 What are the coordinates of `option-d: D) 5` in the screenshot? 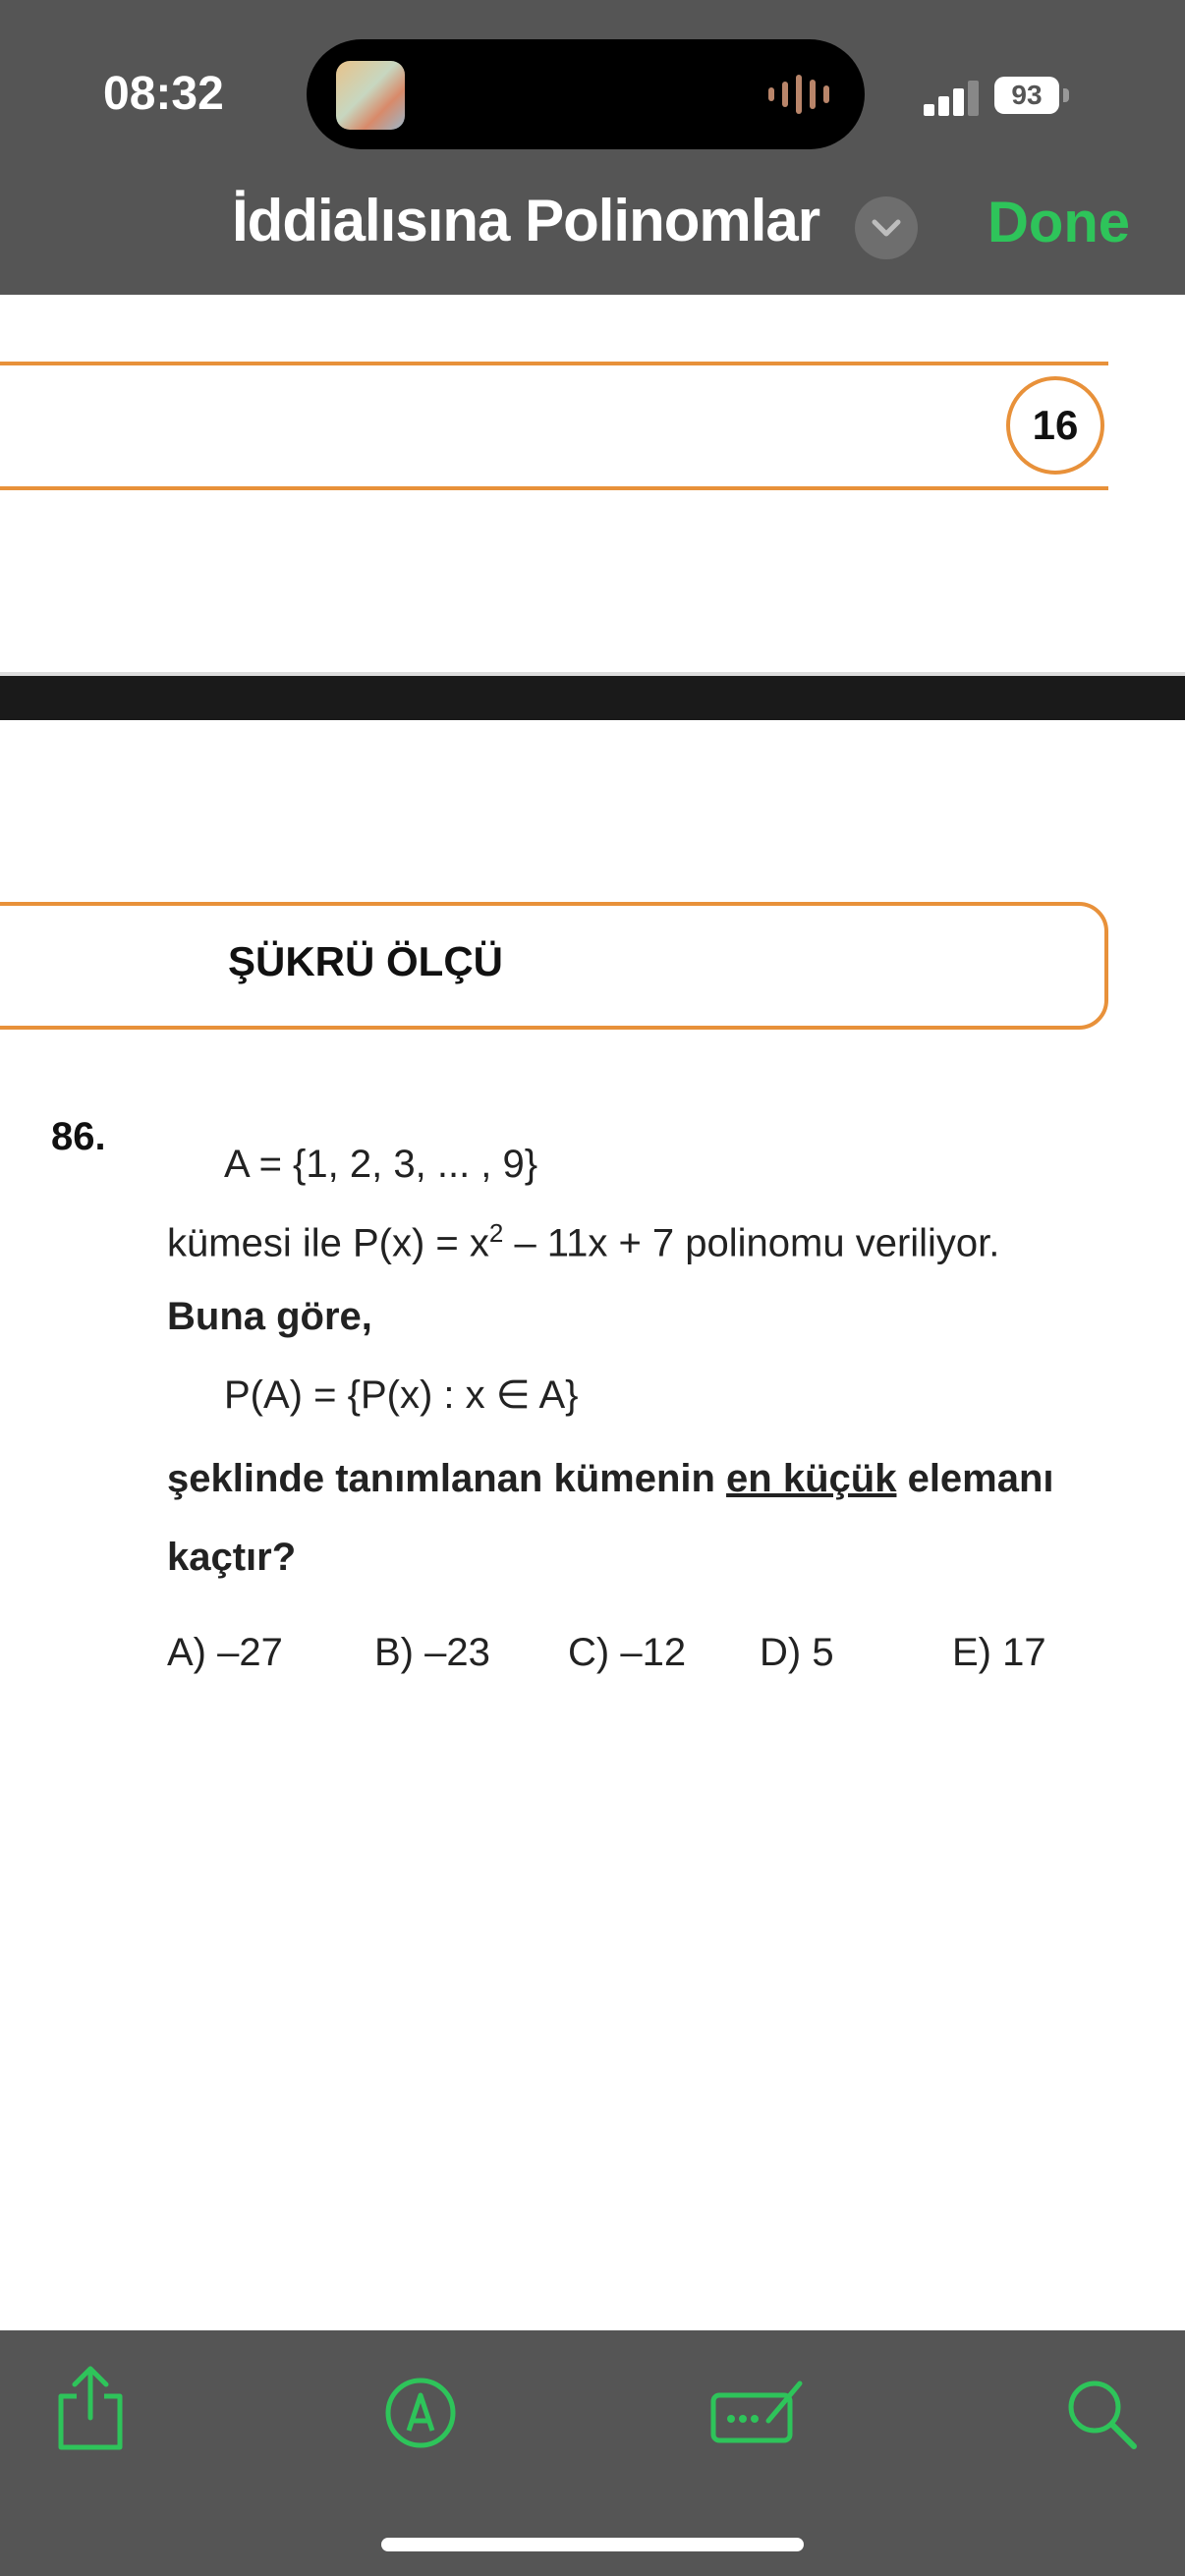 It's located at (797, 1652).